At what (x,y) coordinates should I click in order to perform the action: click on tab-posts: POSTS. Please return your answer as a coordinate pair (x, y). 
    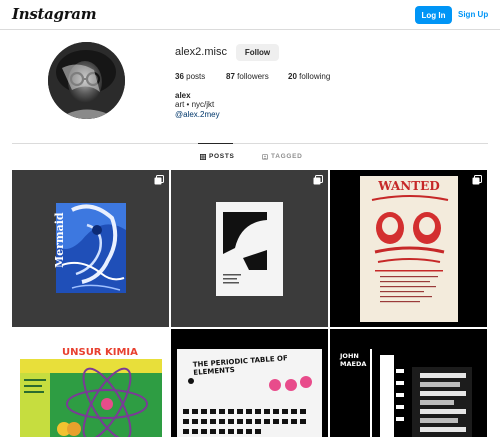
    Looking at the image, I should click on (217, 156).